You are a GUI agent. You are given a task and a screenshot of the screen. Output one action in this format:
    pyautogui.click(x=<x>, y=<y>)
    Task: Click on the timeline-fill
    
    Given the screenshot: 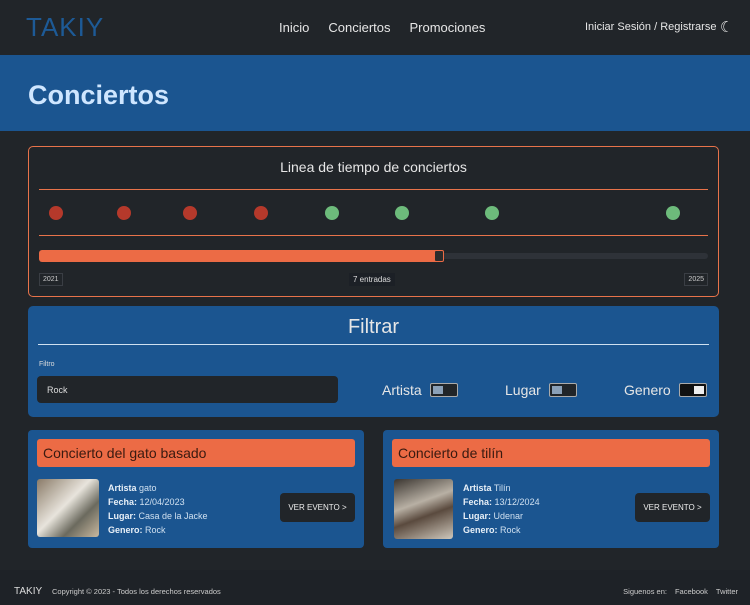 What is the action you would take?
    pyautogui.click(x=239, y=256)
    